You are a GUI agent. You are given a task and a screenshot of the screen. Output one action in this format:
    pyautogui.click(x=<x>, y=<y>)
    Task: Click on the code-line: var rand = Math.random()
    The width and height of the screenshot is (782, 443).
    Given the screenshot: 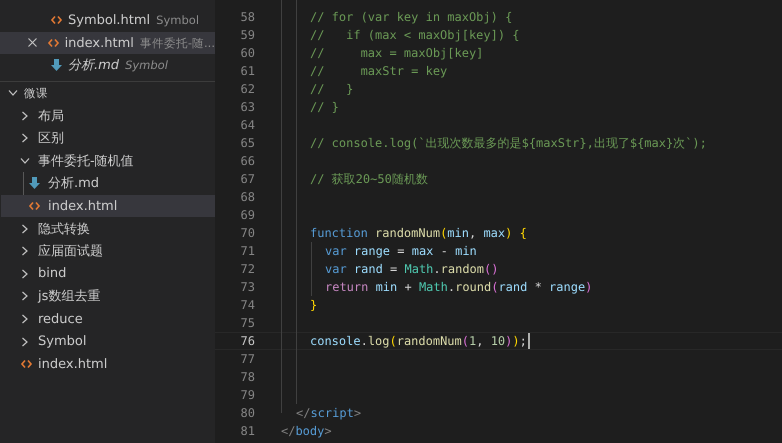 What is the action you would take?
    pyautogui.click(x=411, y=269)
    